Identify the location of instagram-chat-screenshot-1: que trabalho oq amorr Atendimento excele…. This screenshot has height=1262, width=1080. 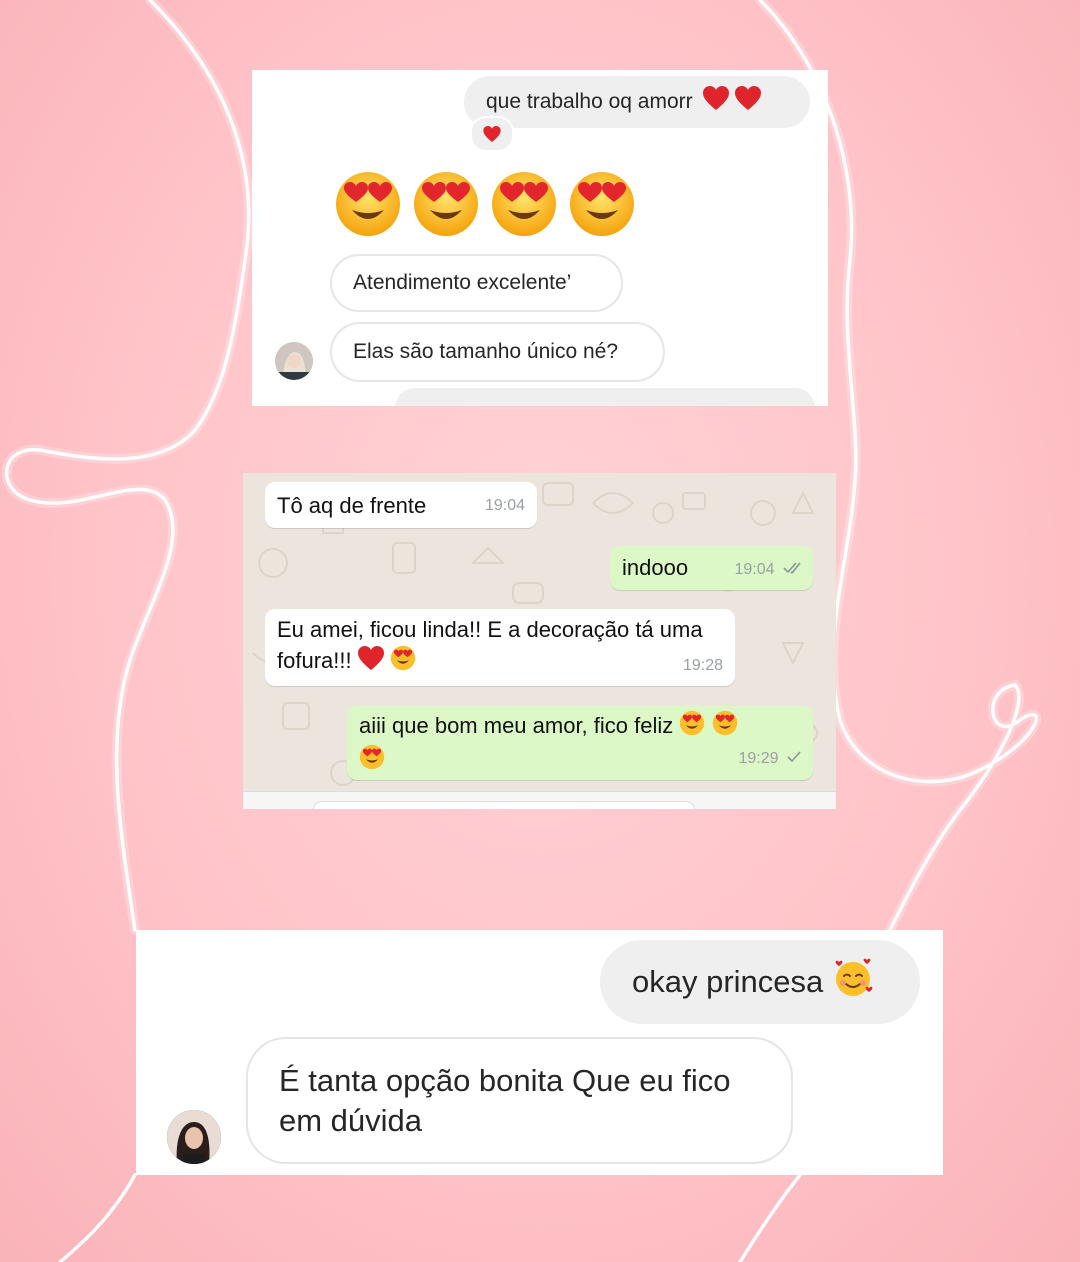
(540, 238).